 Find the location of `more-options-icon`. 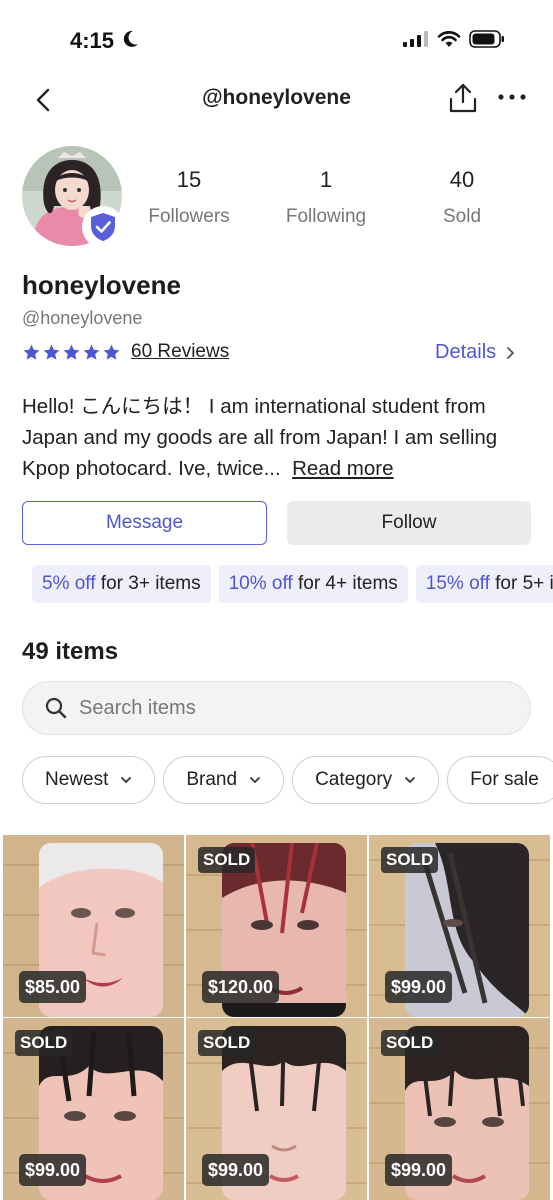

more-options-icon is located at coordinates (512, 97).